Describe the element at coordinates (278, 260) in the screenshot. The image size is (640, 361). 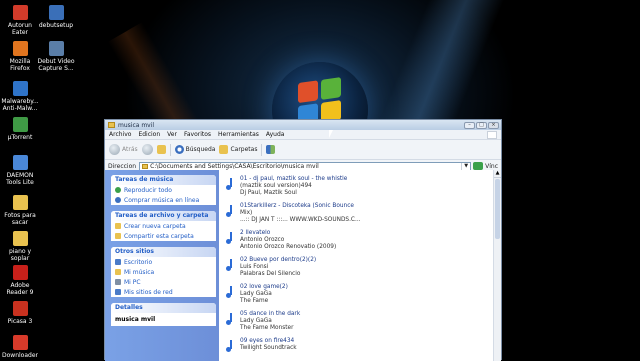
I see `file-line1: 02 Bueve por dentro(2)(2)` at that location.